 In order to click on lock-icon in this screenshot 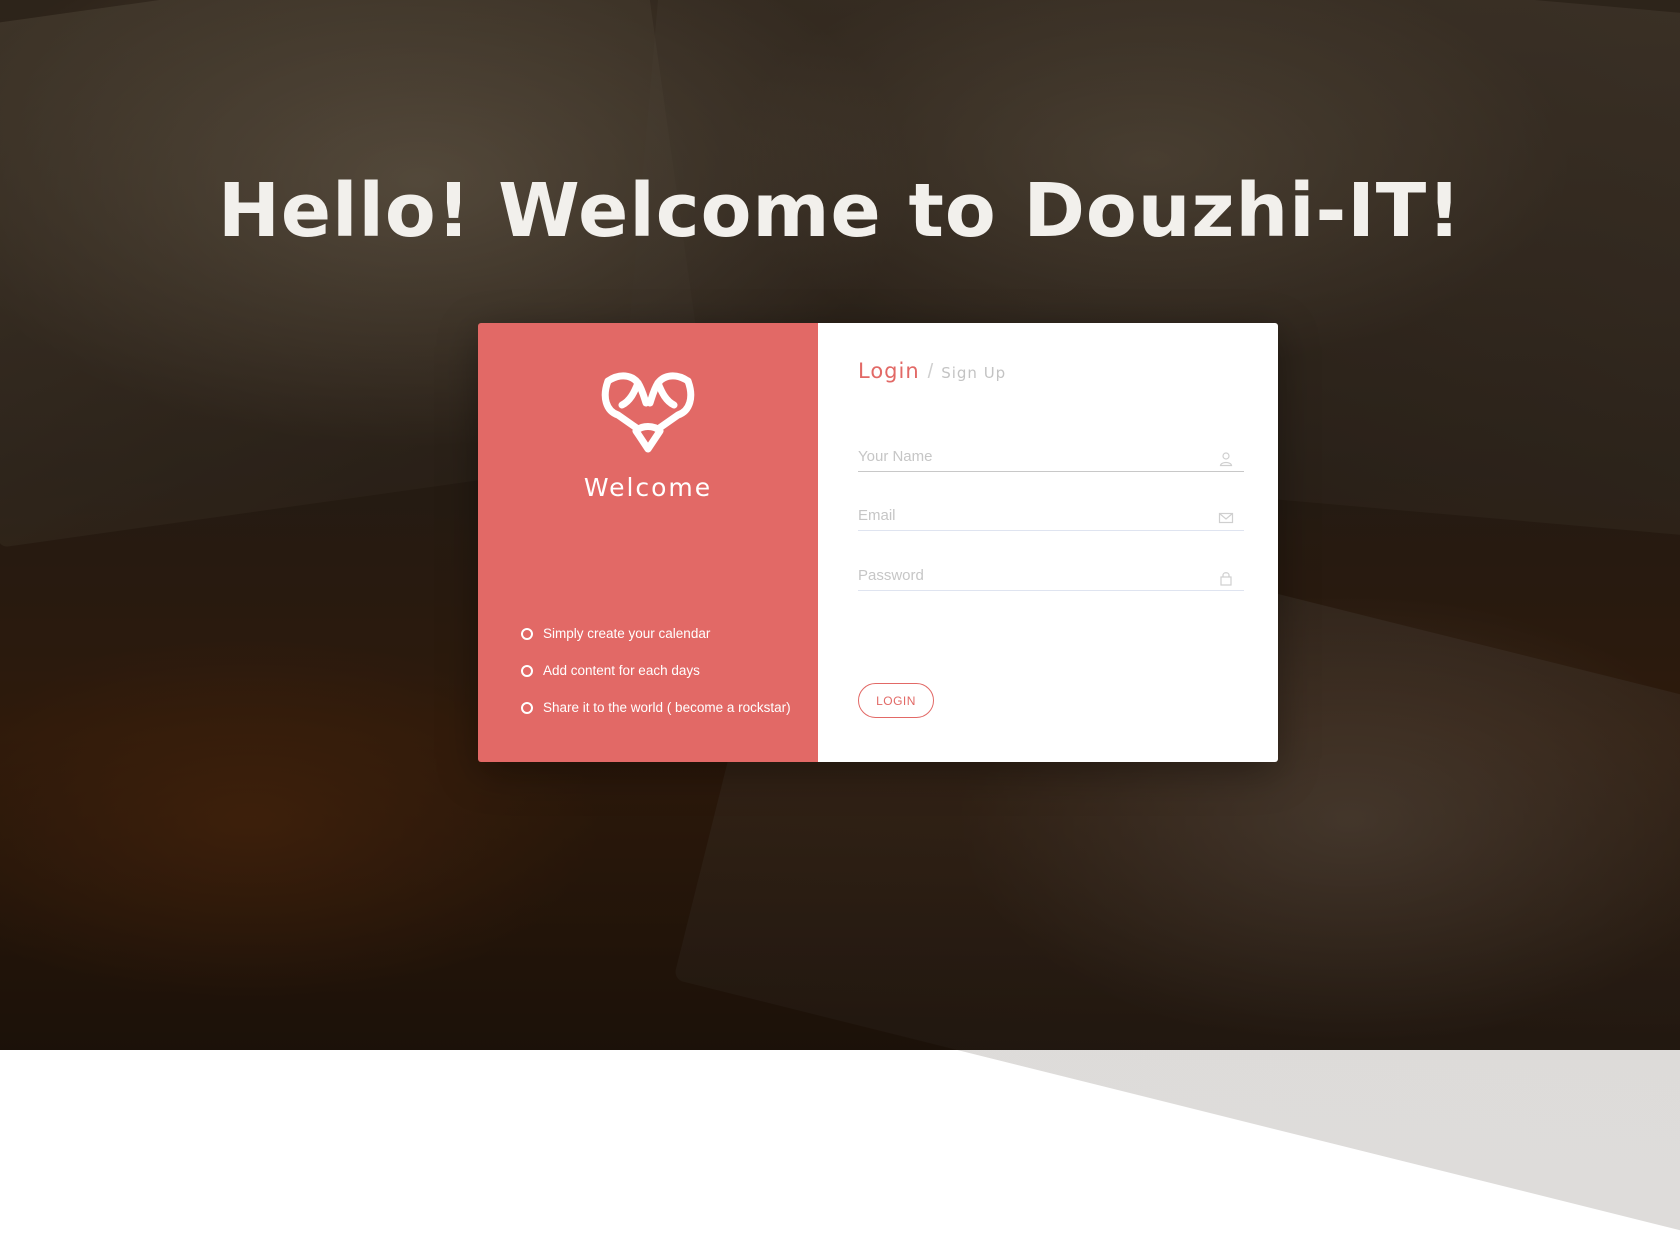, I will do `click(1226, 579)`.